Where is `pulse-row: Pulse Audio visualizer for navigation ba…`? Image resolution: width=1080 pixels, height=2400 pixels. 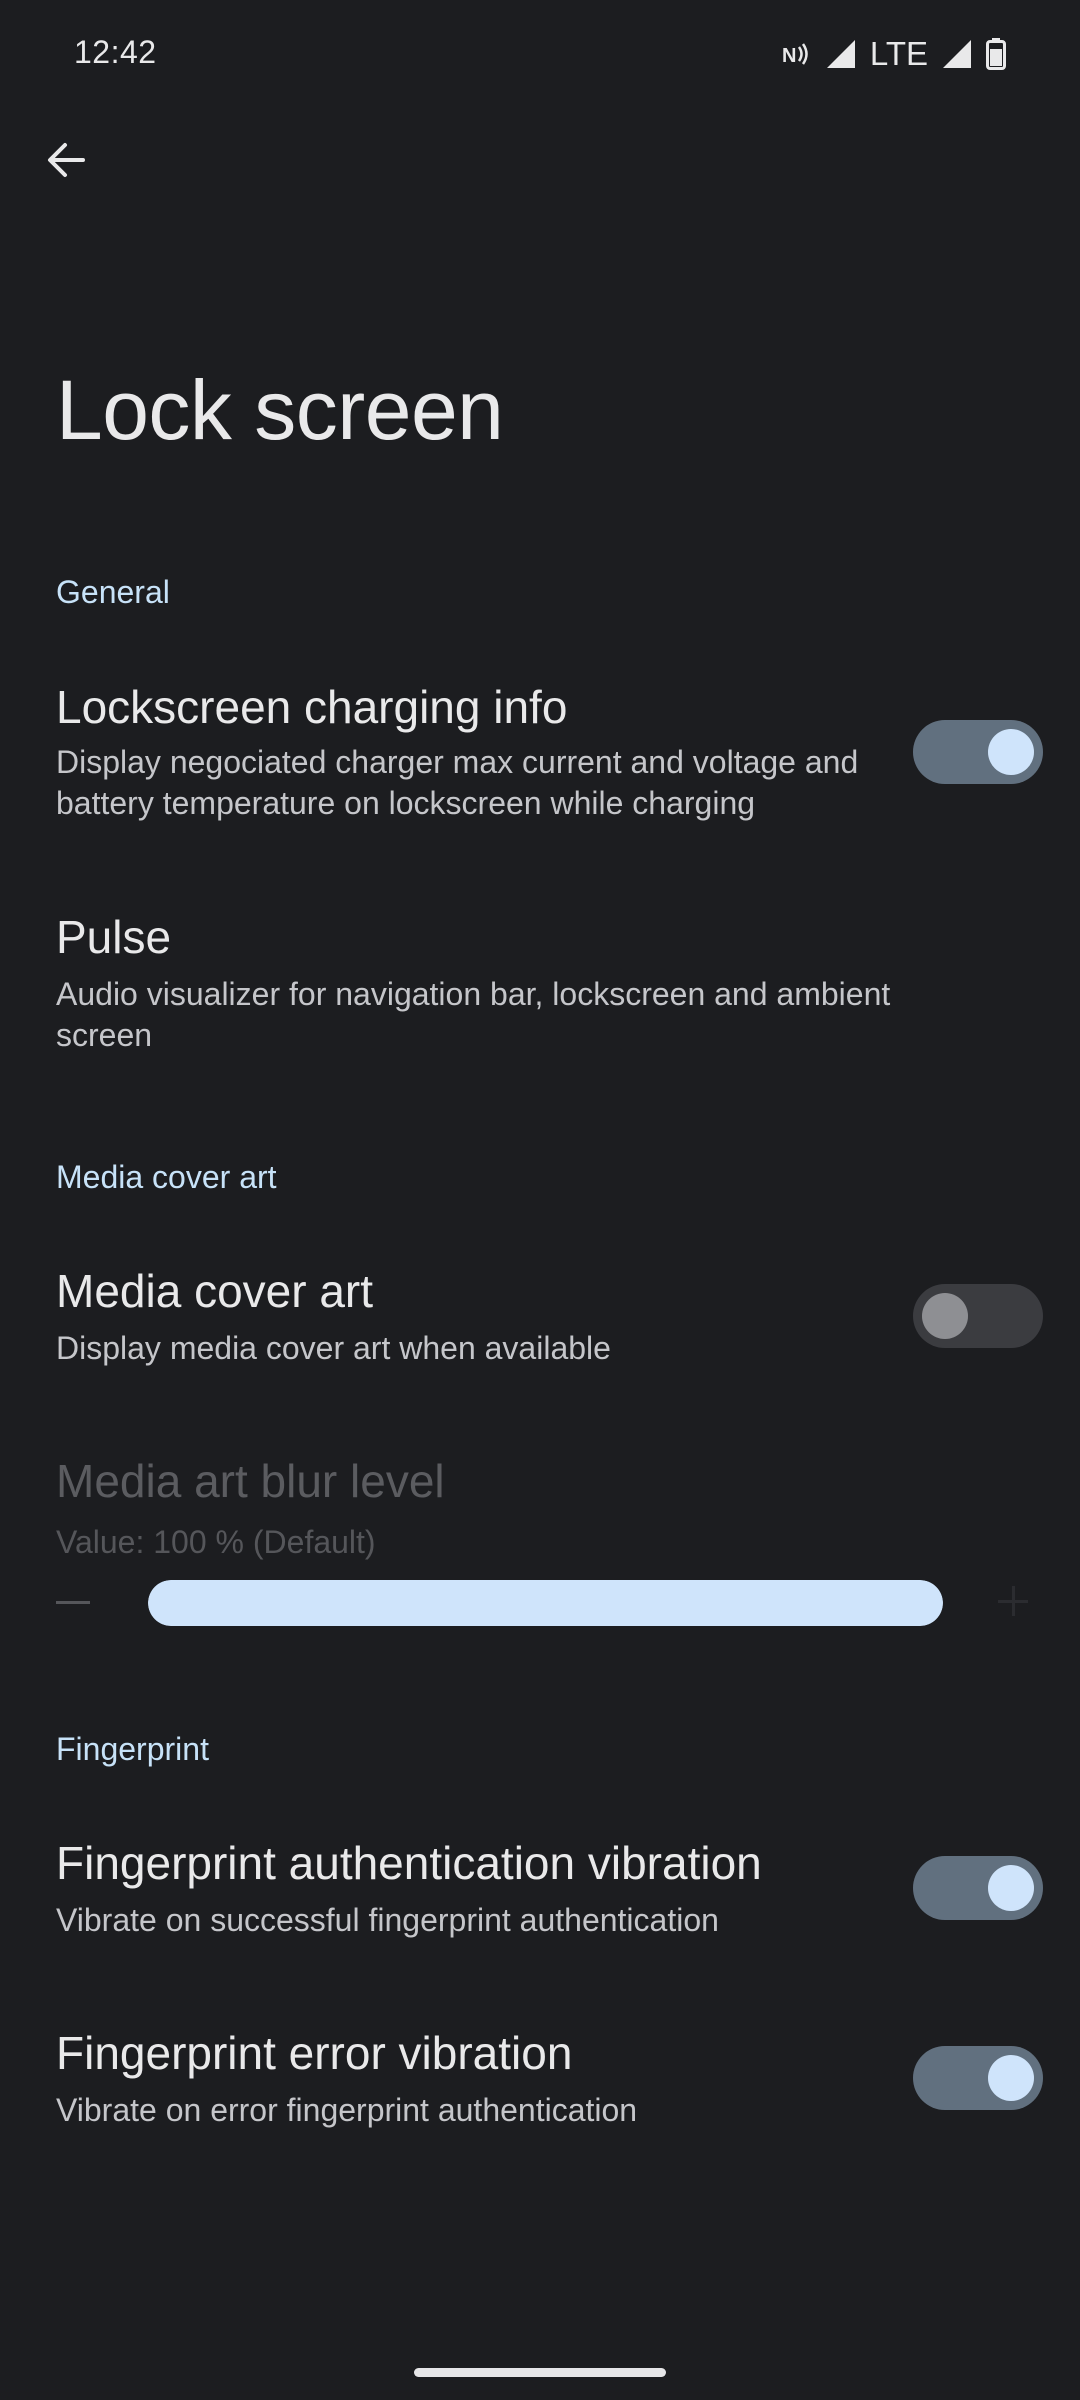 pulse-row: Pulse Audio visualizer for navigation ba… is located at coordinates (540, 985).